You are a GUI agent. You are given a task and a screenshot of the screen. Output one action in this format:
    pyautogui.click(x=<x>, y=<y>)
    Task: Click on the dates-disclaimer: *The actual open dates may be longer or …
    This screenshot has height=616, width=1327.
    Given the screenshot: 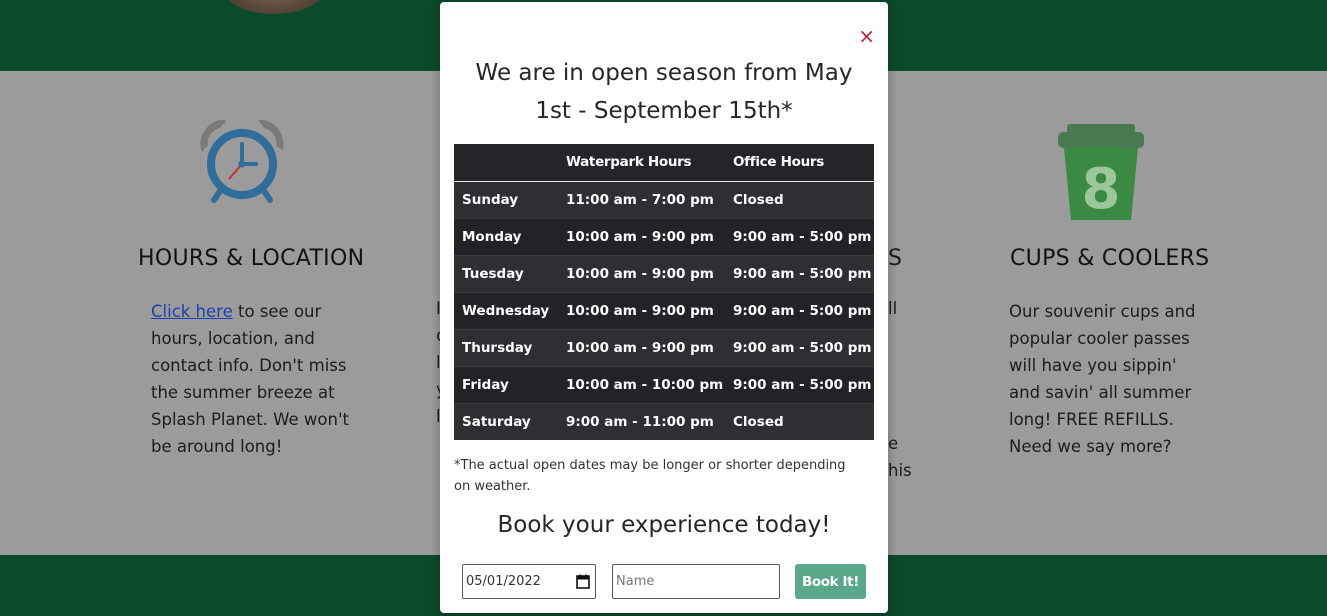 What is the action you would take?
    pyautogui.click(x=650, y=476)
    